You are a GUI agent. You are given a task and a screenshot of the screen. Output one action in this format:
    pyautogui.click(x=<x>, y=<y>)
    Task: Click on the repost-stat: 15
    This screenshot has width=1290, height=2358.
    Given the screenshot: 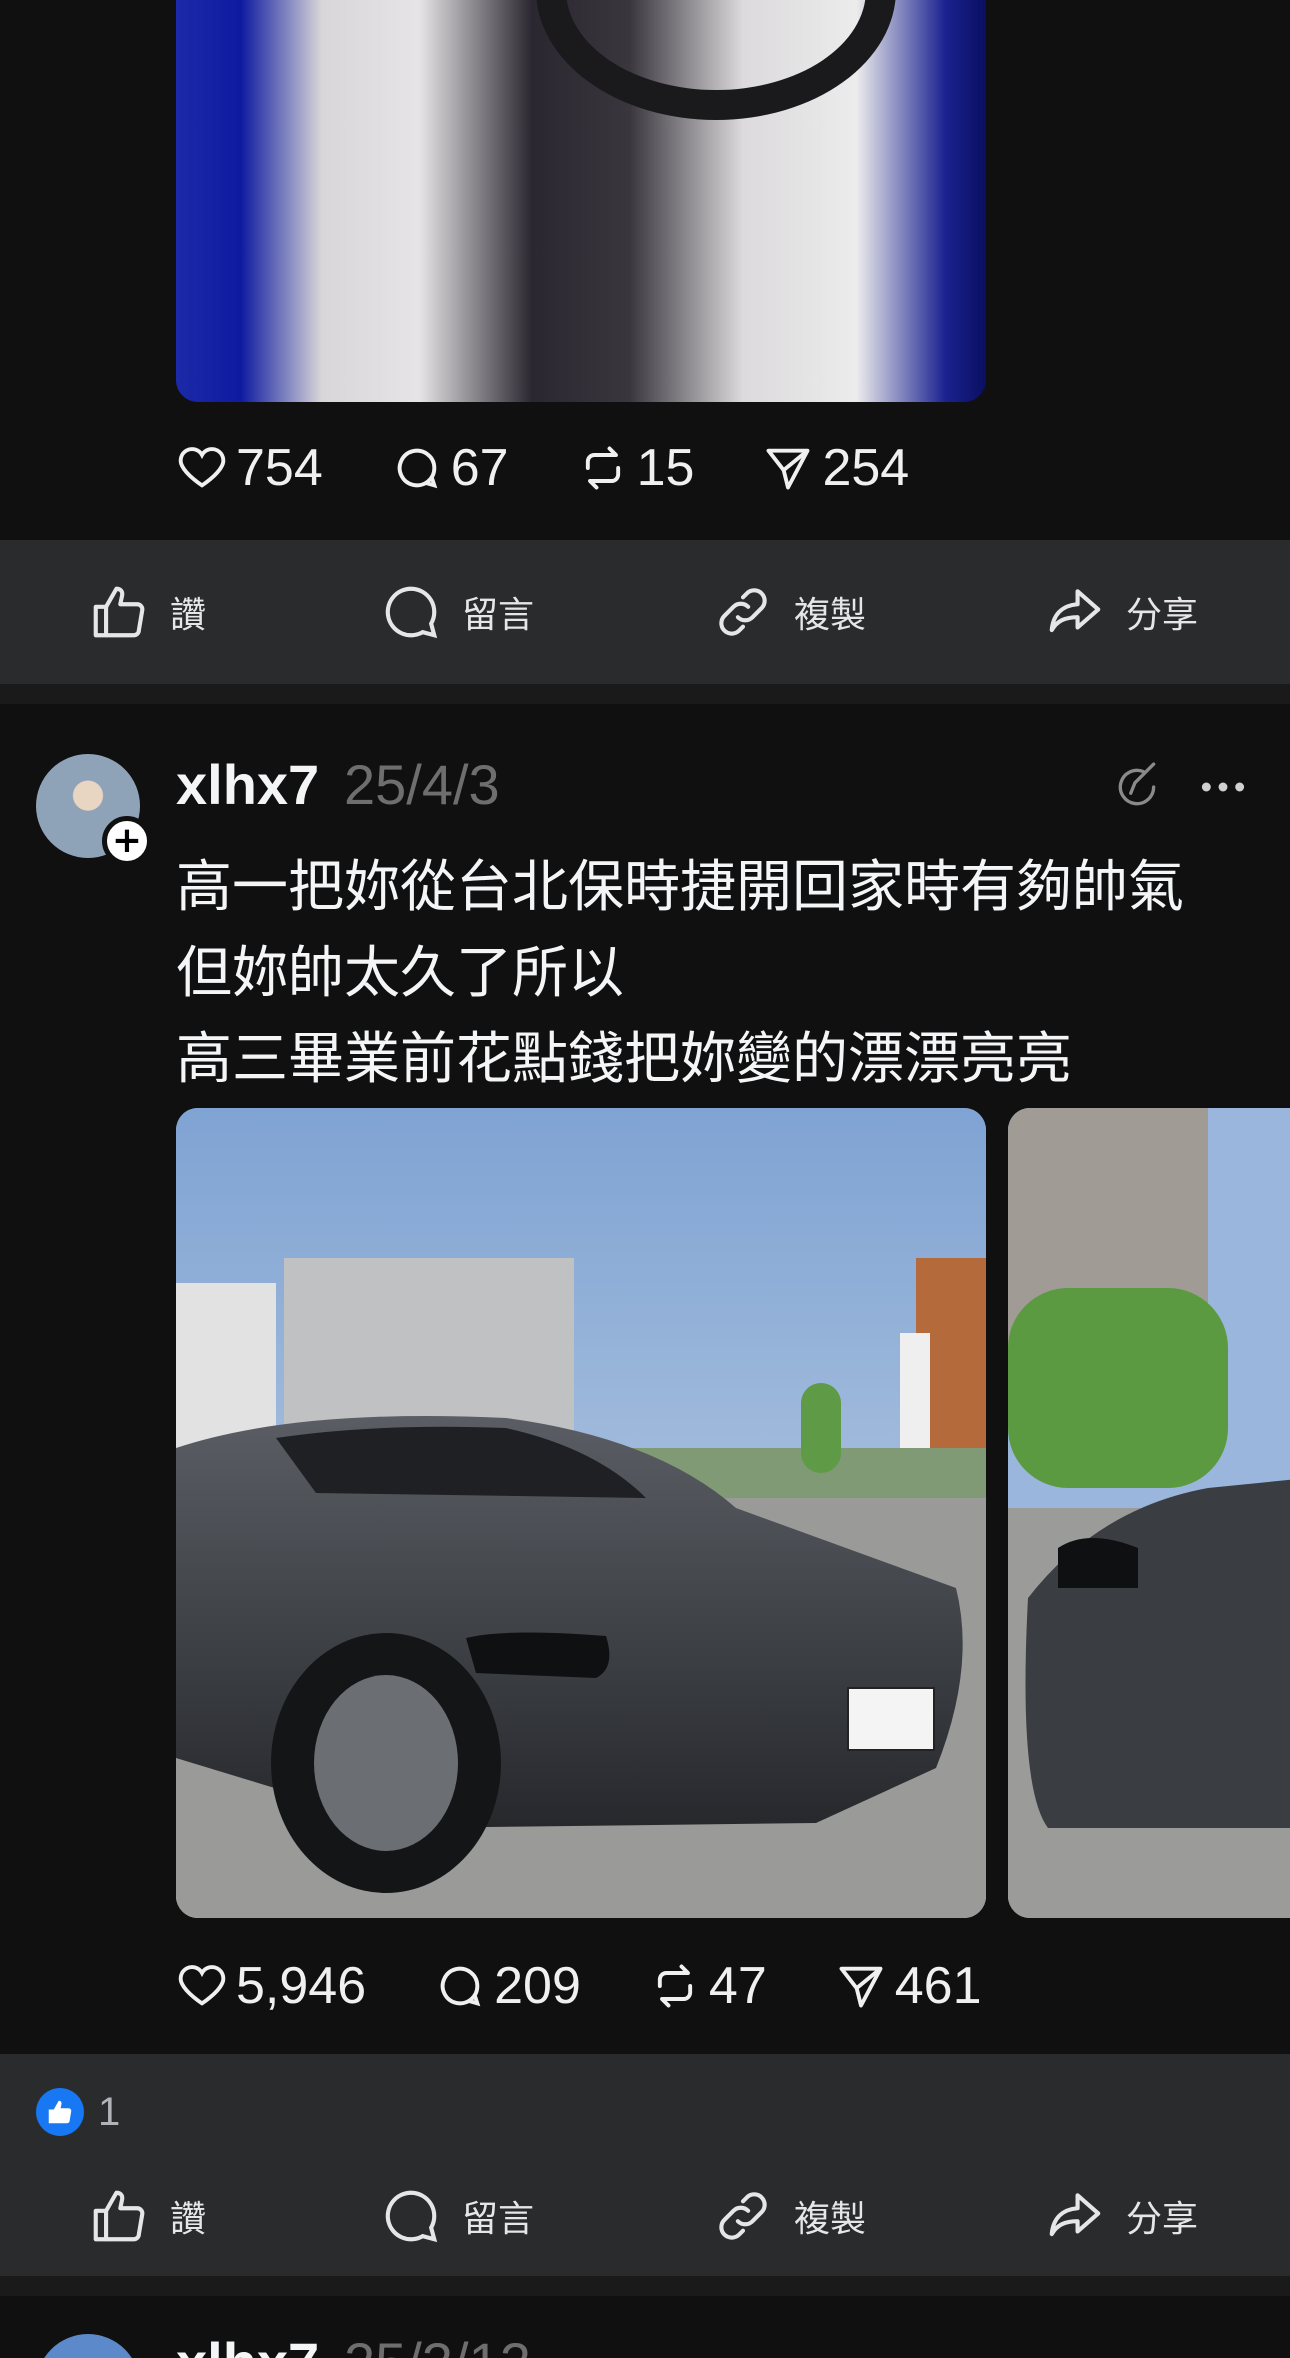 What is the action you would take?
    pyautogui.click(x=636, y=468)
    